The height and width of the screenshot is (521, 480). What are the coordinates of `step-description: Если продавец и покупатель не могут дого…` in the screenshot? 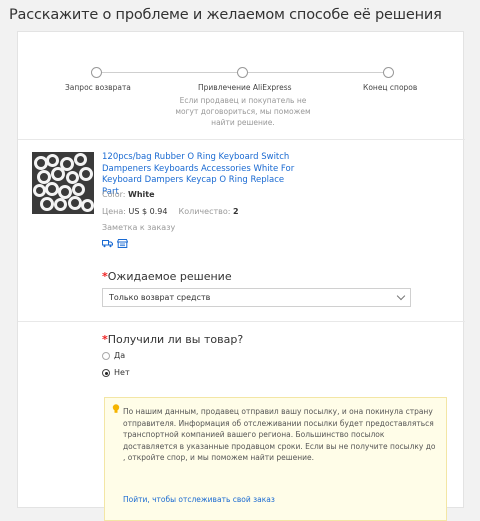 It's located at (243, 111).